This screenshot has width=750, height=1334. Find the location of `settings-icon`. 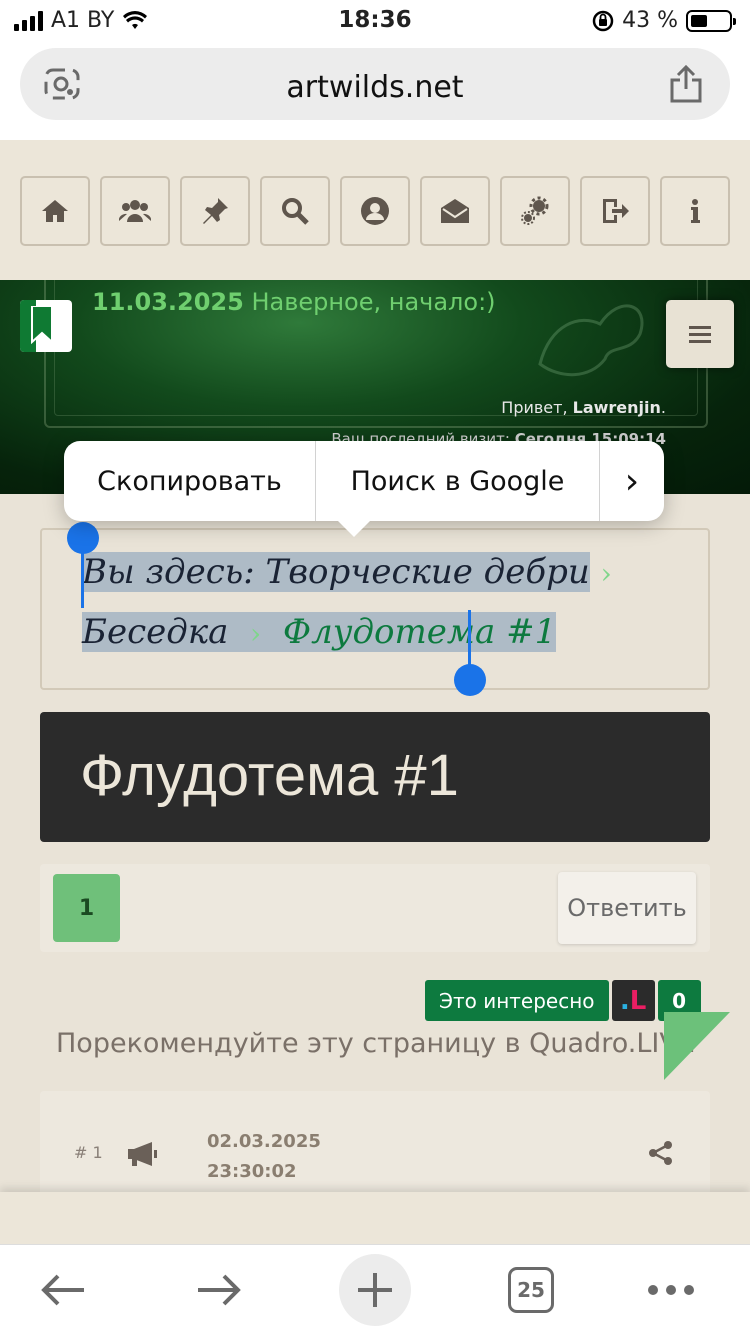

settings-icon is located at coordinates (535, 210).